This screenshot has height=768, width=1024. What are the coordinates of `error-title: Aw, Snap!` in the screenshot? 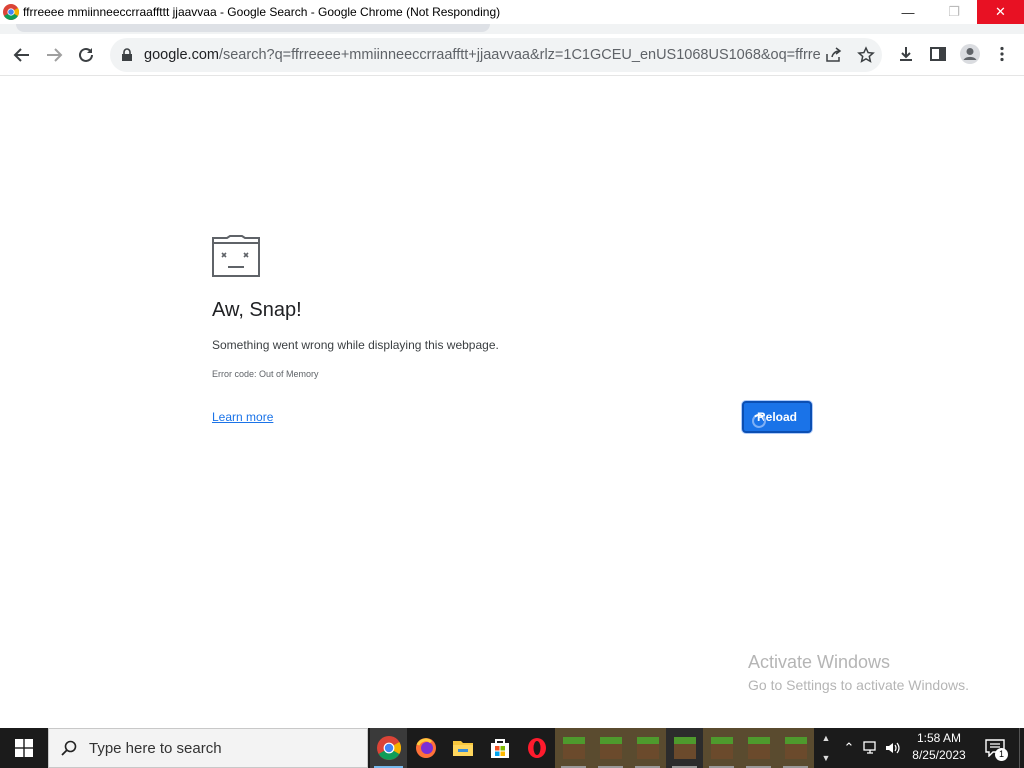 It's located at (257, 310).